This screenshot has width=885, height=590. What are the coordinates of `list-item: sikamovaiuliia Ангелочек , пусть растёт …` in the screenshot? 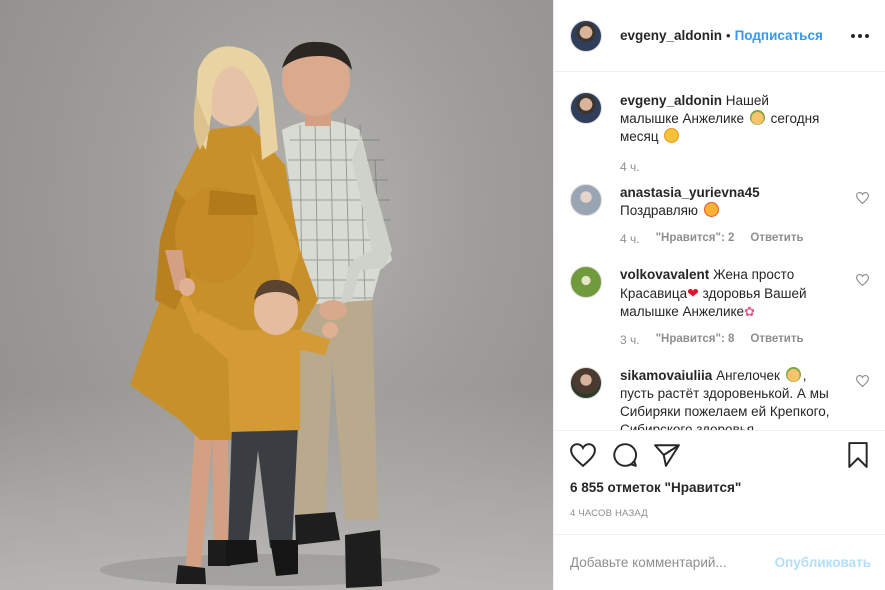 It's located at (719, 398).